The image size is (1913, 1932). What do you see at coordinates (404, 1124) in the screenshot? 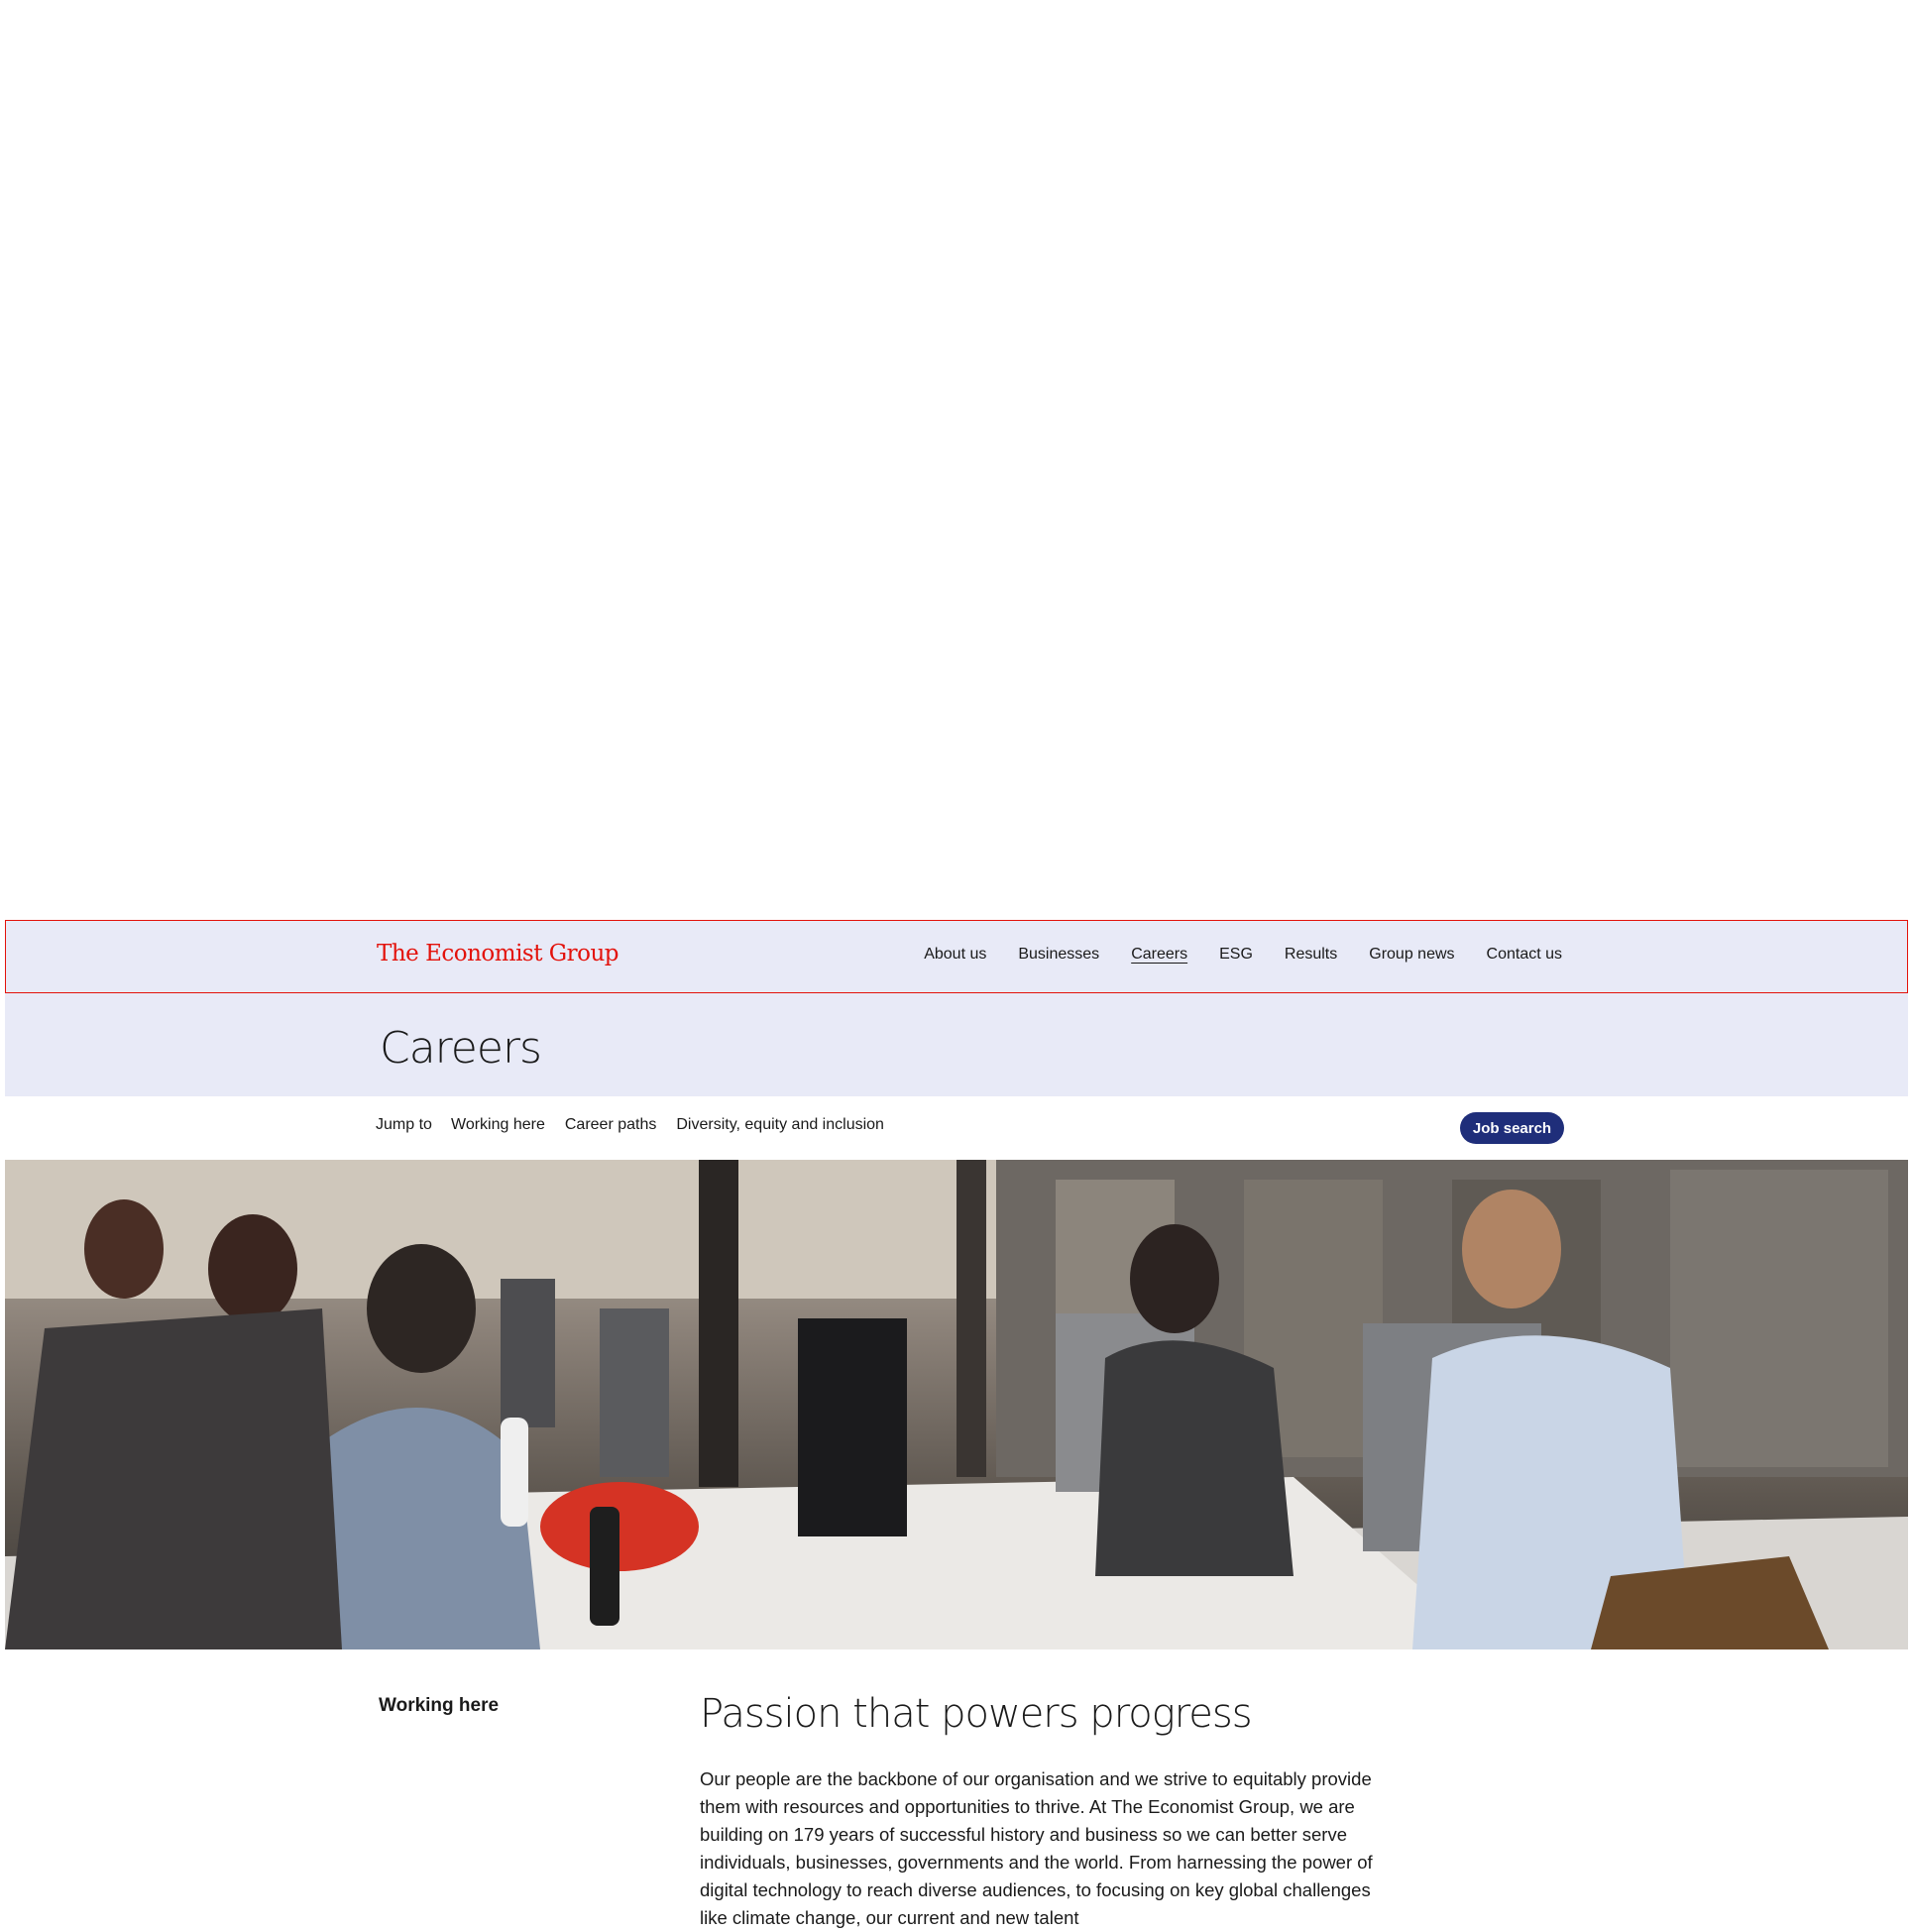
I see `jump-to-label: Jump to` at bounding box center [404, 1124].